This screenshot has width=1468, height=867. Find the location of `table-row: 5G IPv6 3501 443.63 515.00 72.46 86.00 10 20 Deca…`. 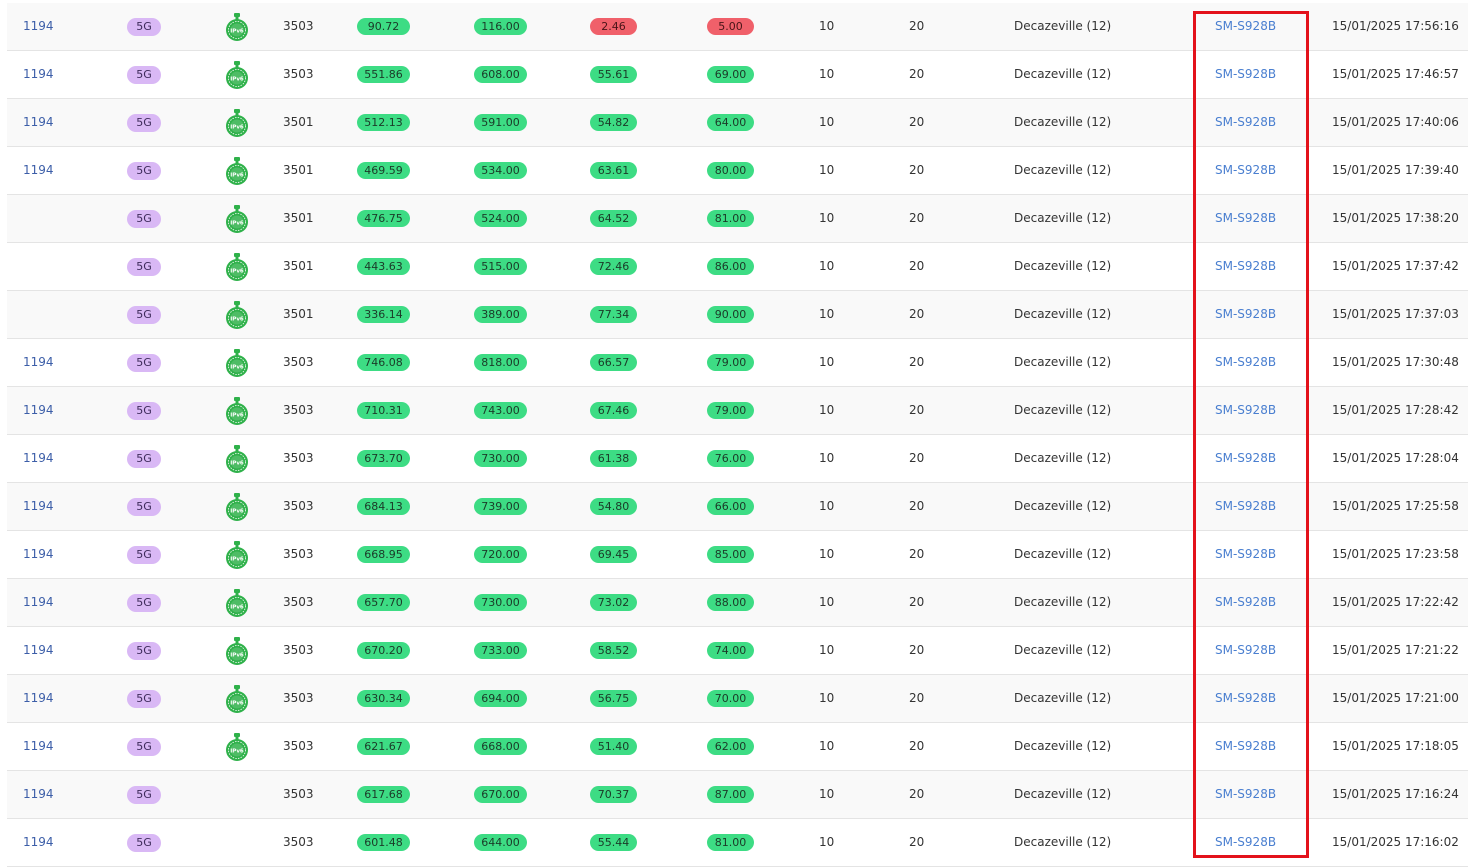

table-row: 5G IPv6 3501 443.63 515.00 72.46 86.00 10 20 Deca… is located at coordinates (737, 267).